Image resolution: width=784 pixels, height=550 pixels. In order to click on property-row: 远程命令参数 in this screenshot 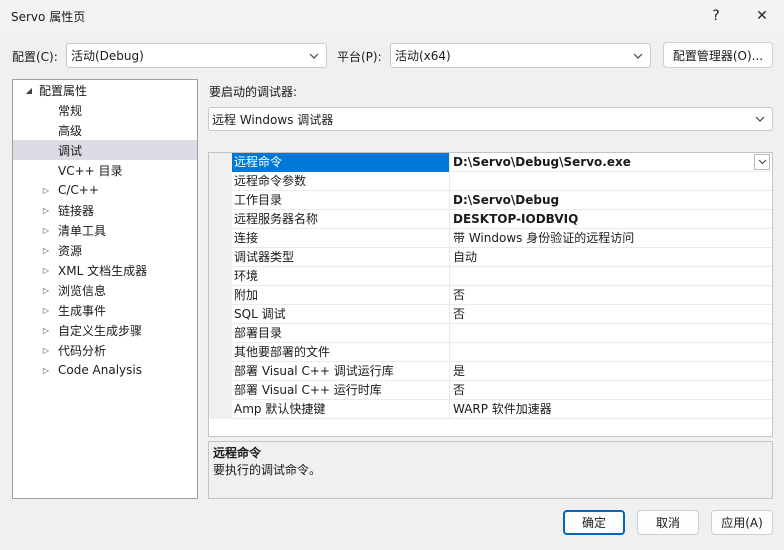, I will do `click(490, 181)`.